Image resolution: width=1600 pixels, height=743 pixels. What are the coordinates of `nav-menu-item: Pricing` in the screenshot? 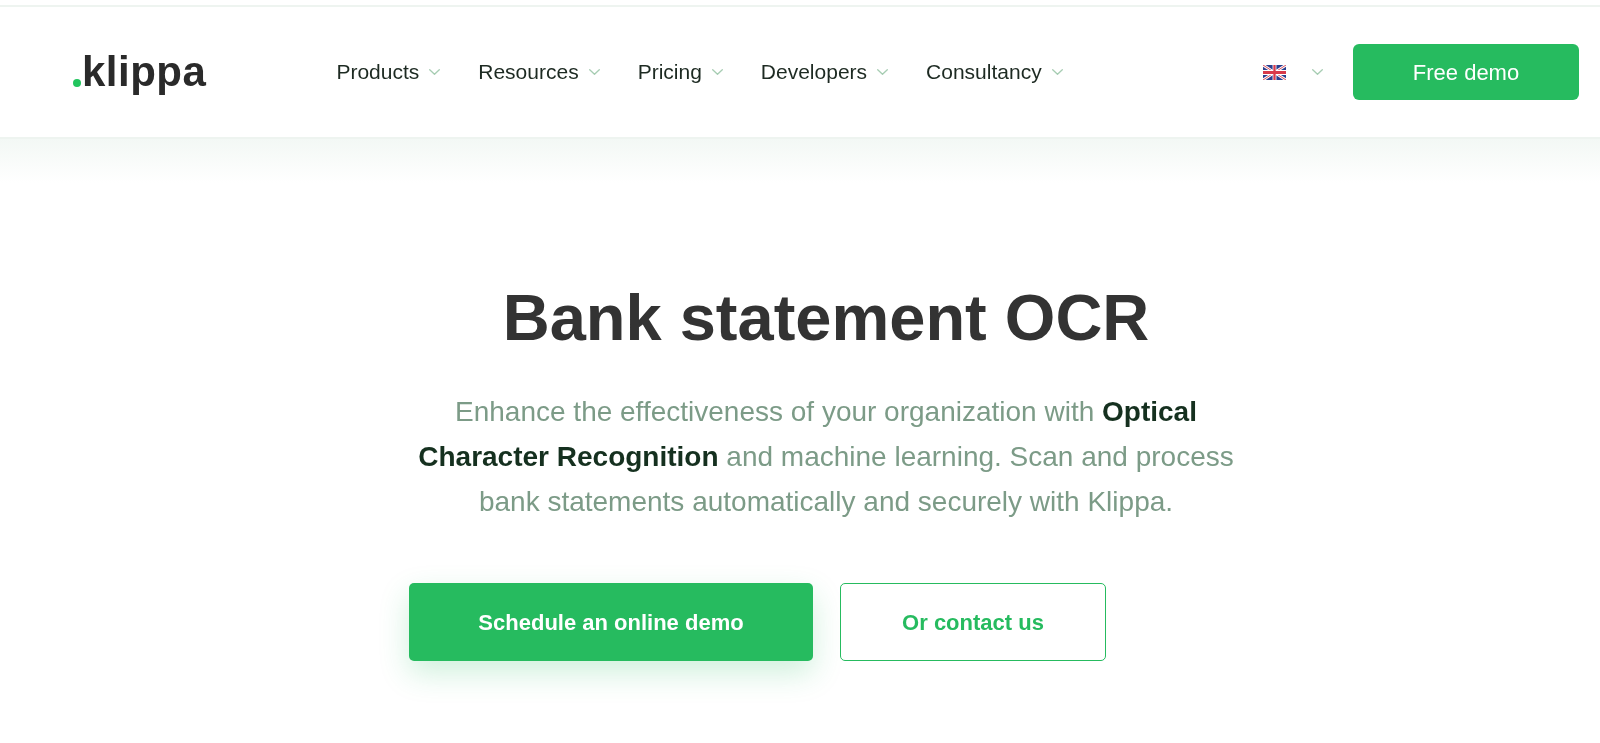 It's located at (680, 72).